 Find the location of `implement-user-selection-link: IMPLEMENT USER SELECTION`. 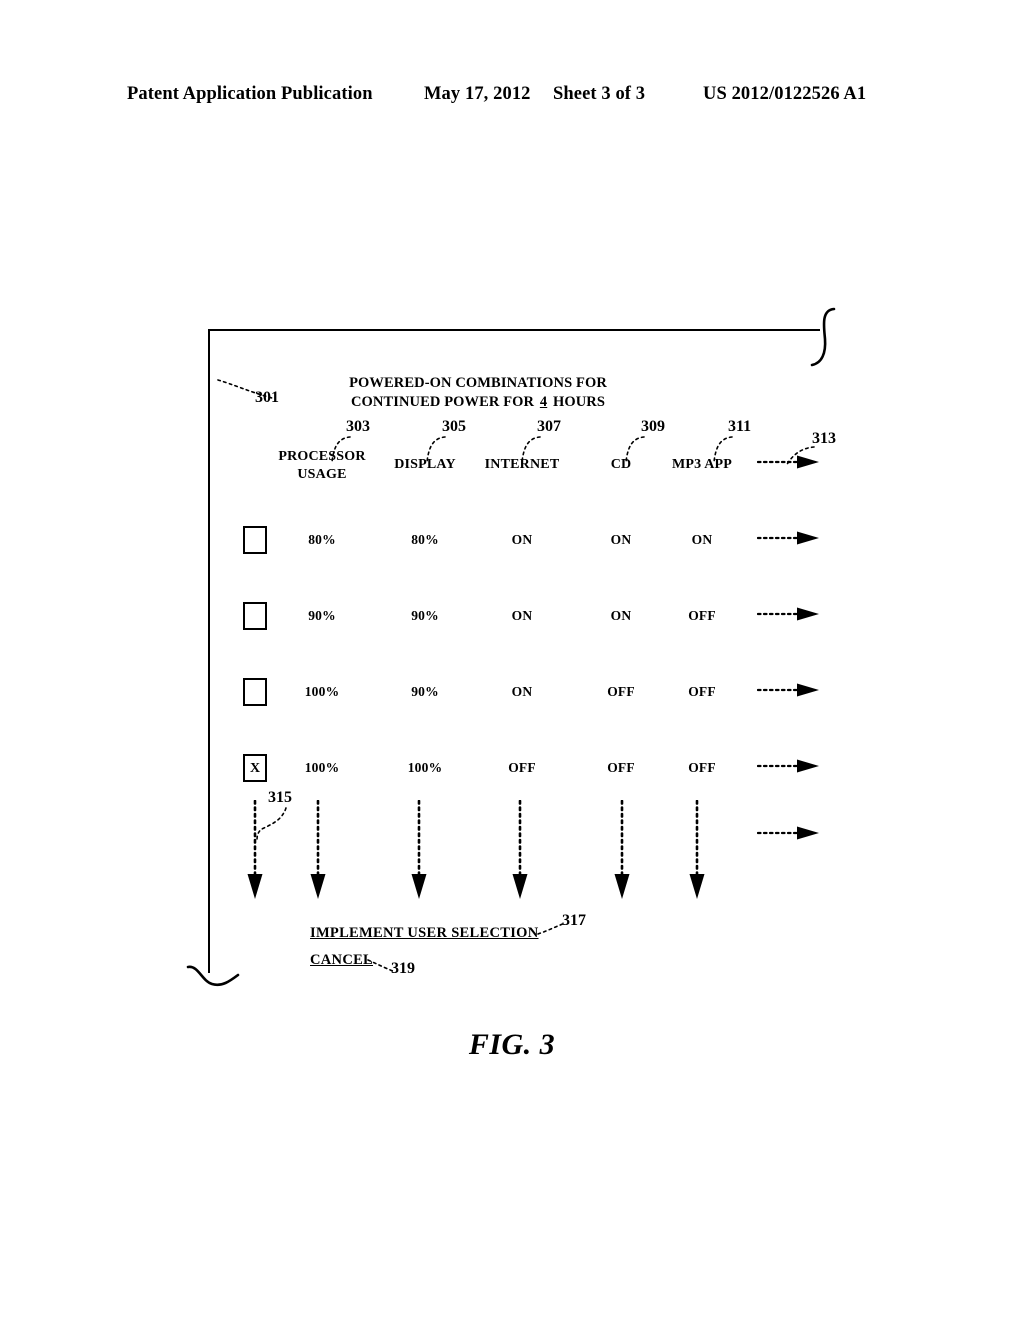

implement-user-selection-link: IMPLEMENT USER SELECTION is located at coordinates (424, 933).